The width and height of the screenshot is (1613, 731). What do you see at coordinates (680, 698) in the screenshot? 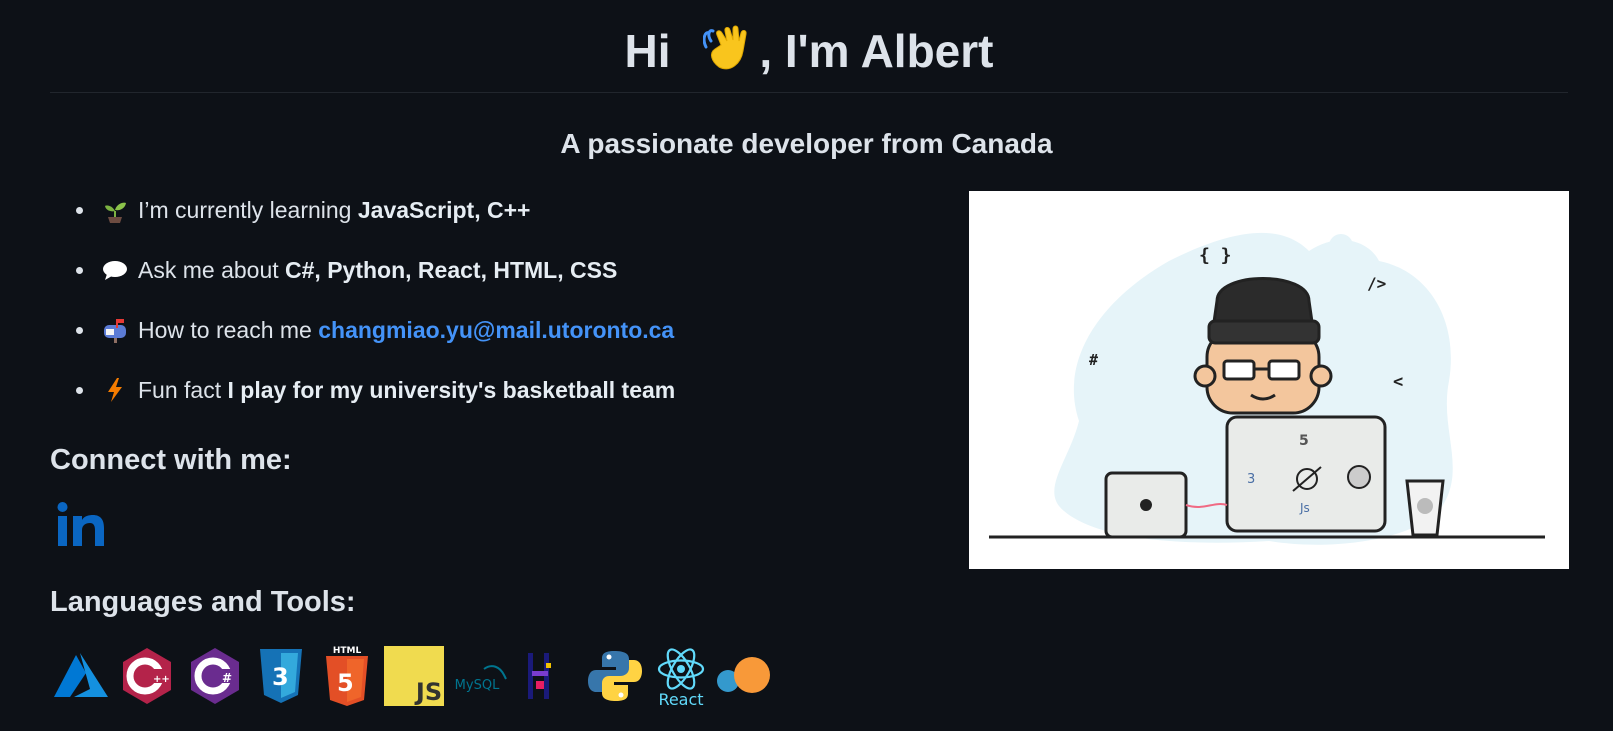
I see `react-label: React` at bounding box center [680, 698].